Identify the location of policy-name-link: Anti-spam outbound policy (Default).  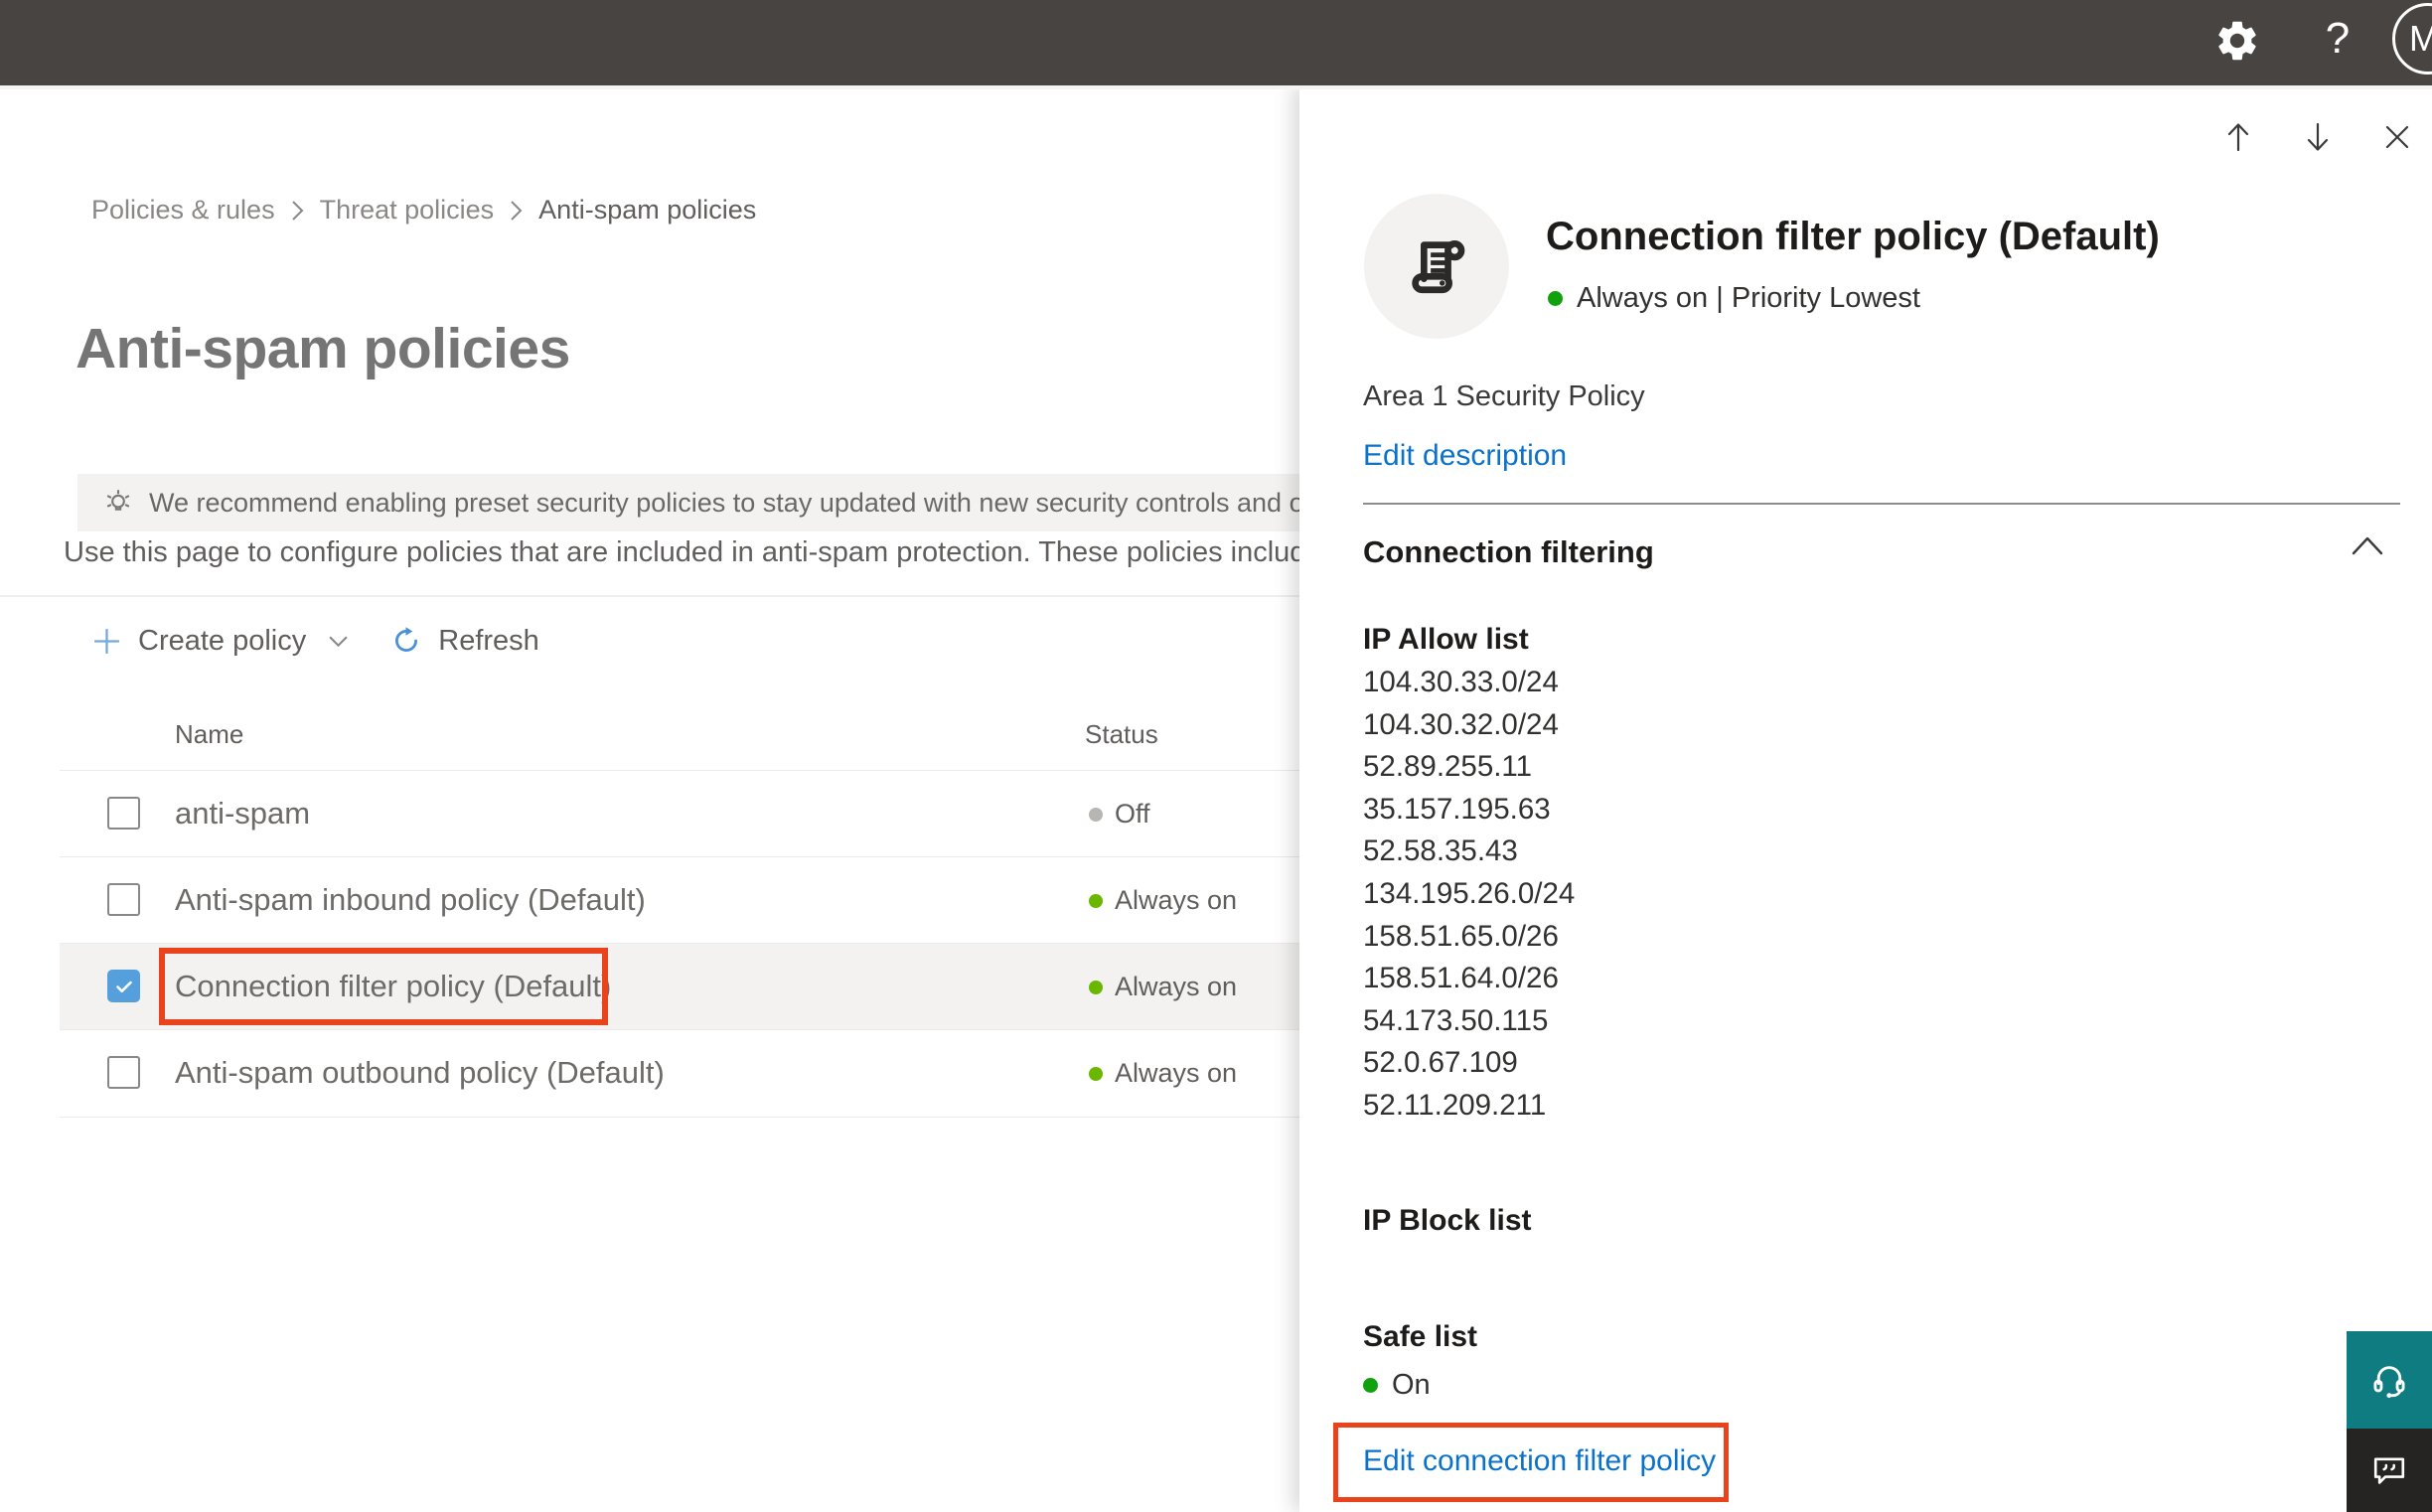
(420, 1073).